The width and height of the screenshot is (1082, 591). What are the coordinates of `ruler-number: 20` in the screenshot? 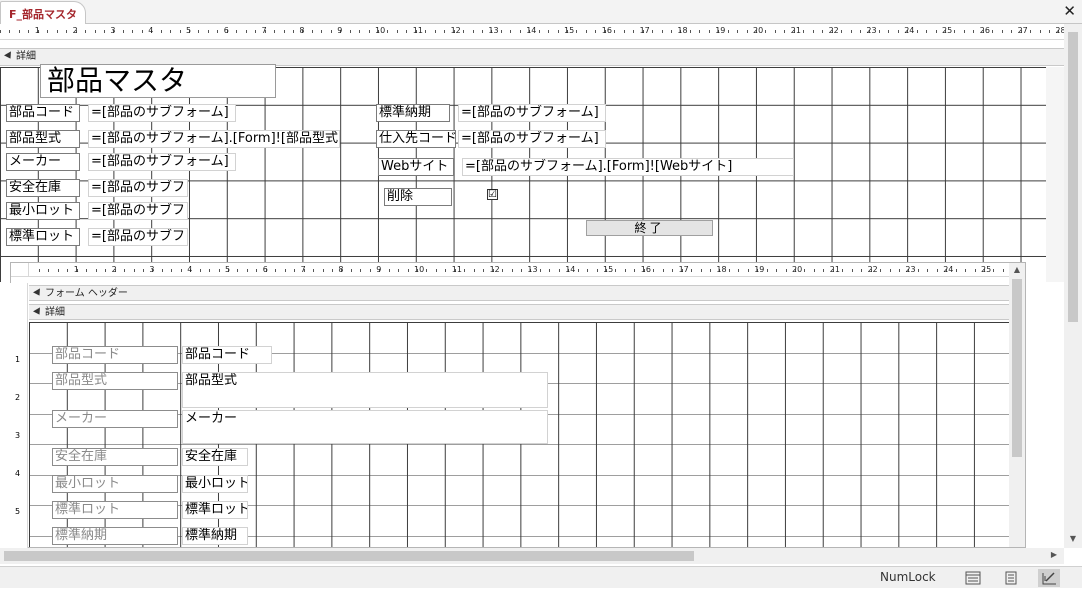 It's located at (758, 30).